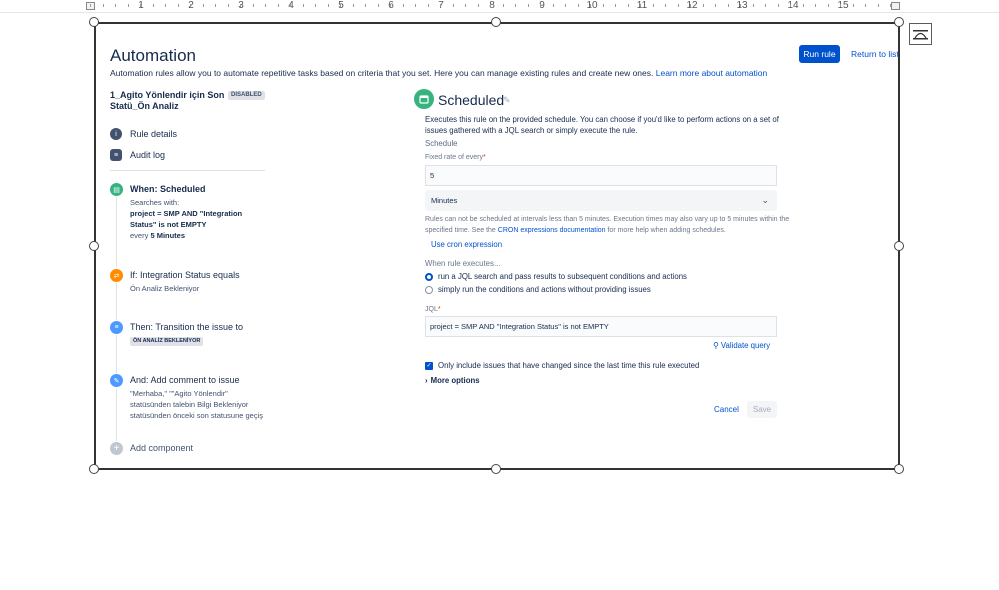 The width and height of the screenshot is (999, 590). I want to click on status-badge: DISABLED, so click(246, 95).